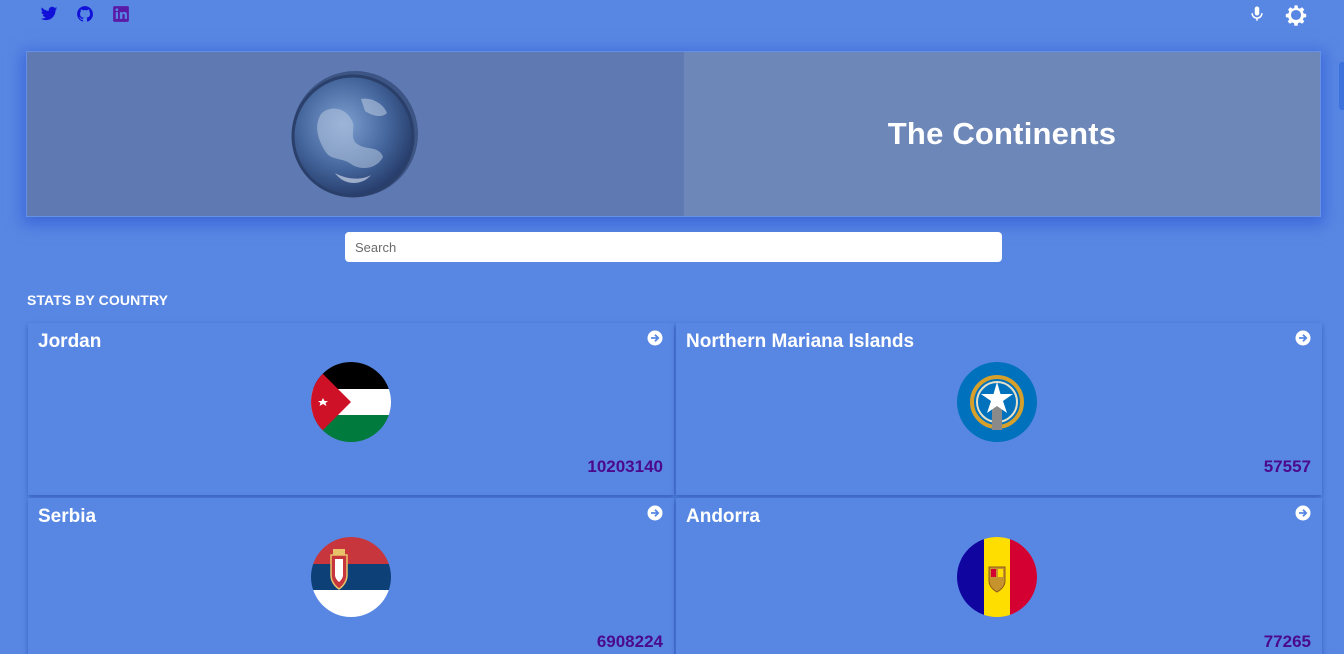 This screenshot has width=1344, height=654. I want to click on hero-title-panel: The Continents, so click(1002, 134).